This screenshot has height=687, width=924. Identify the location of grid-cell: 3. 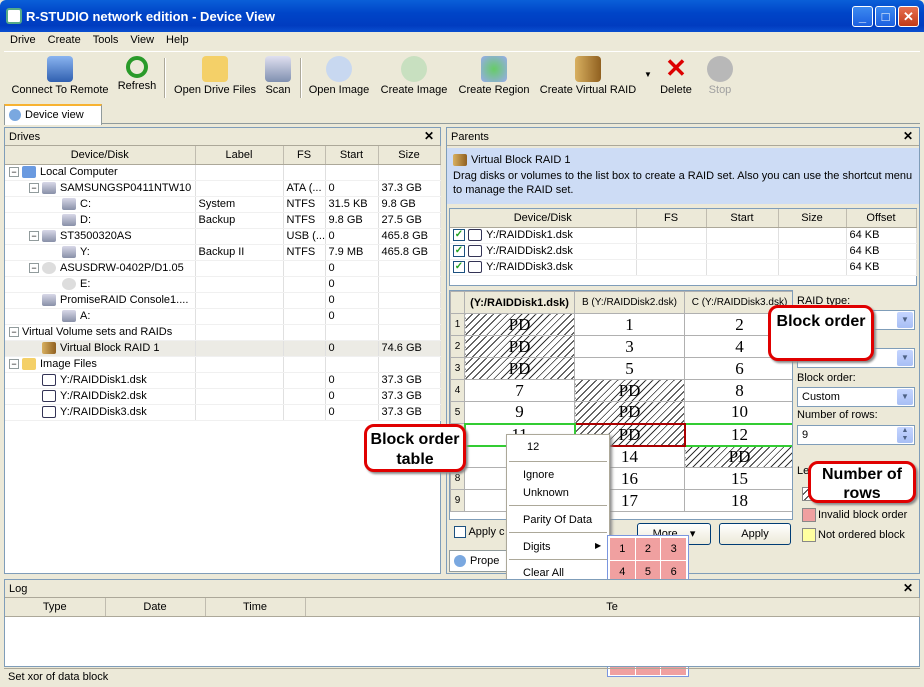
(629, 346).